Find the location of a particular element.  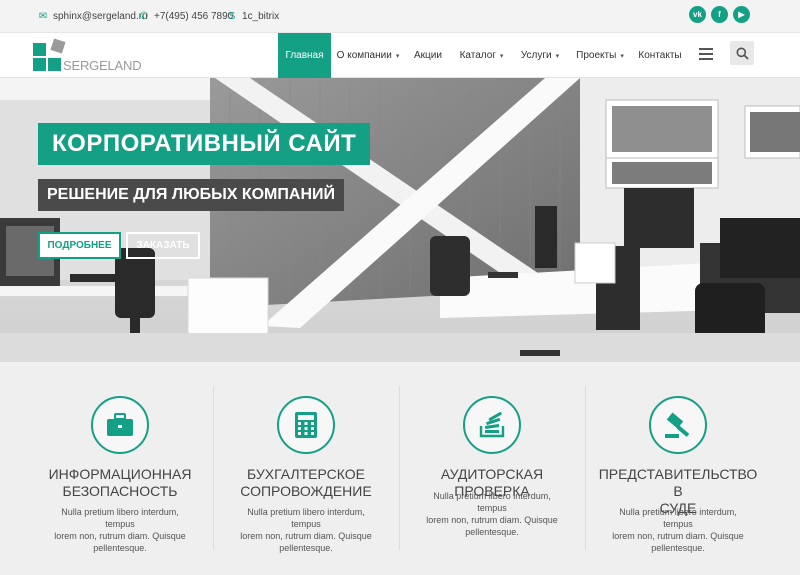

more-button: ПОДРОБНЕЕ is located at coordinates (79, 245).